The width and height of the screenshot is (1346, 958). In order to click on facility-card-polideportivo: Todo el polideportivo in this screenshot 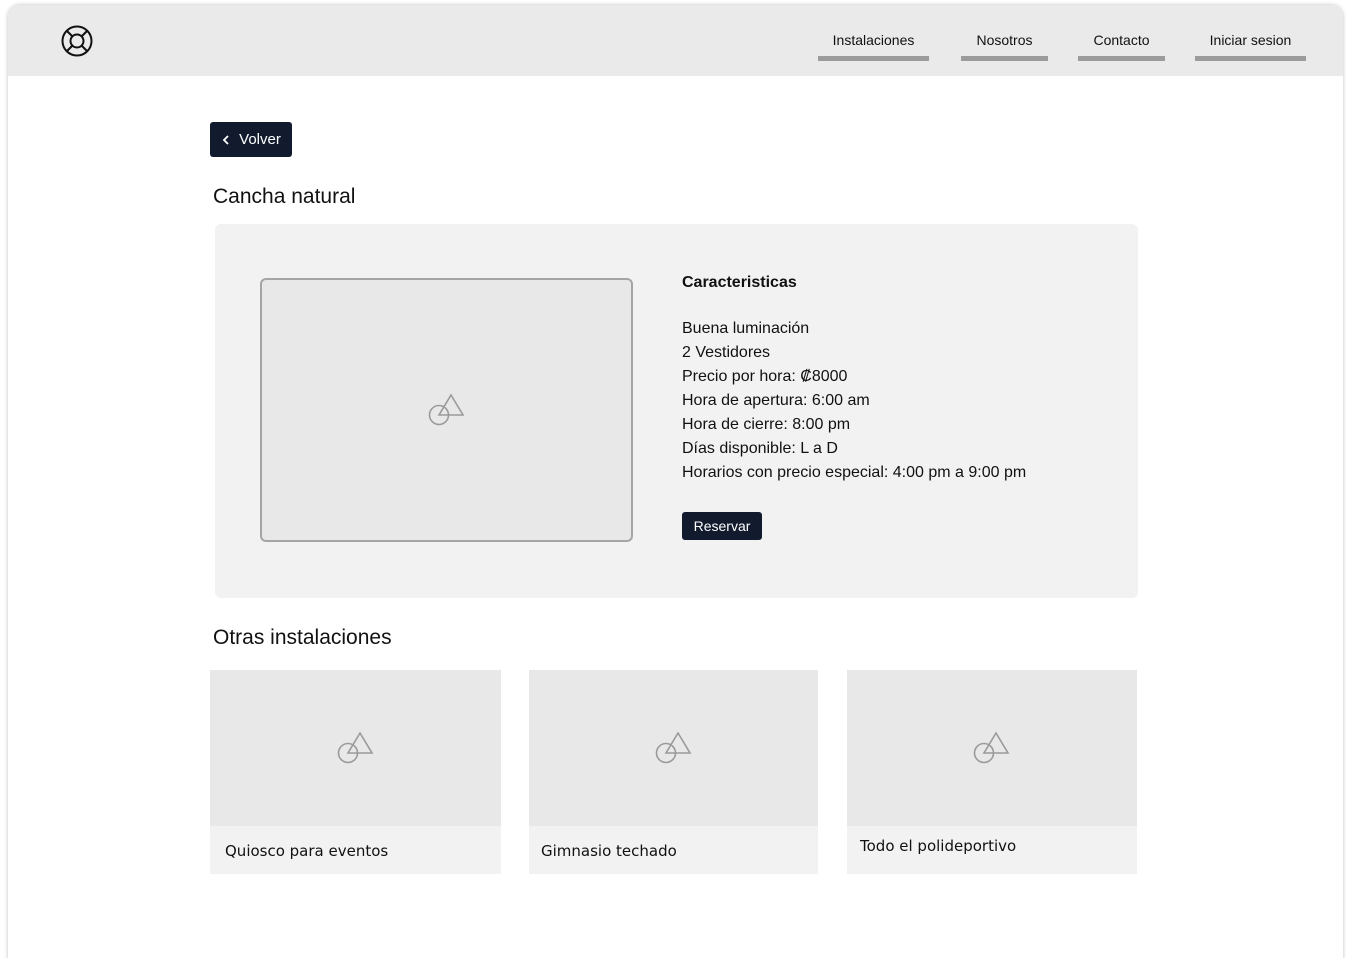, I will do `click(992, 772)`.